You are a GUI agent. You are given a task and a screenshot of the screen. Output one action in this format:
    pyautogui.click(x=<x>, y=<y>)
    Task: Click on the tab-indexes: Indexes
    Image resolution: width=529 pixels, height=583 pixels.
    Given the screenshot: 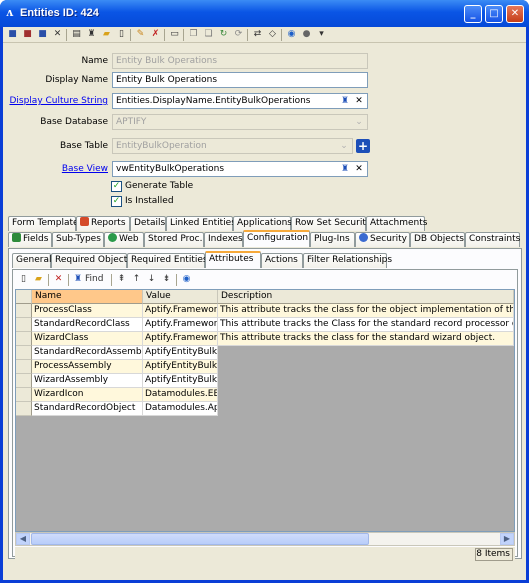 What is the action you would take?
    pyautogui.click(x=223, y=239)
    